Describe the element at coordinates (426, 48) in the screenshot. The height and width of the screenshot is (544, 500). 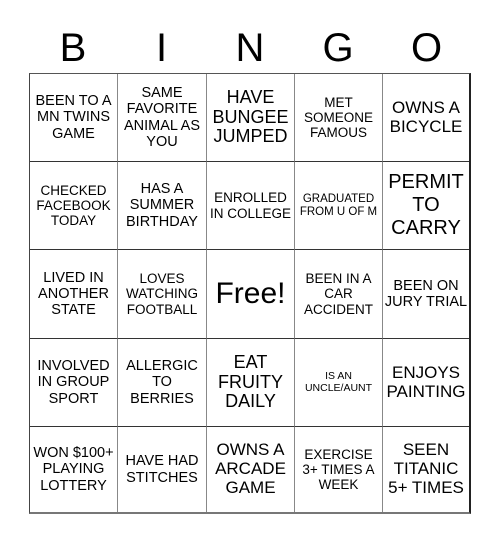
I see `header-letter-o: O` at that location.